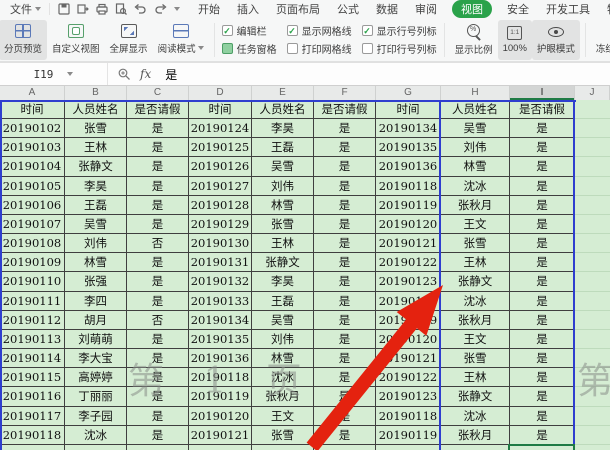  I want to click on file-menu-button: 文件, so click(24, 9).